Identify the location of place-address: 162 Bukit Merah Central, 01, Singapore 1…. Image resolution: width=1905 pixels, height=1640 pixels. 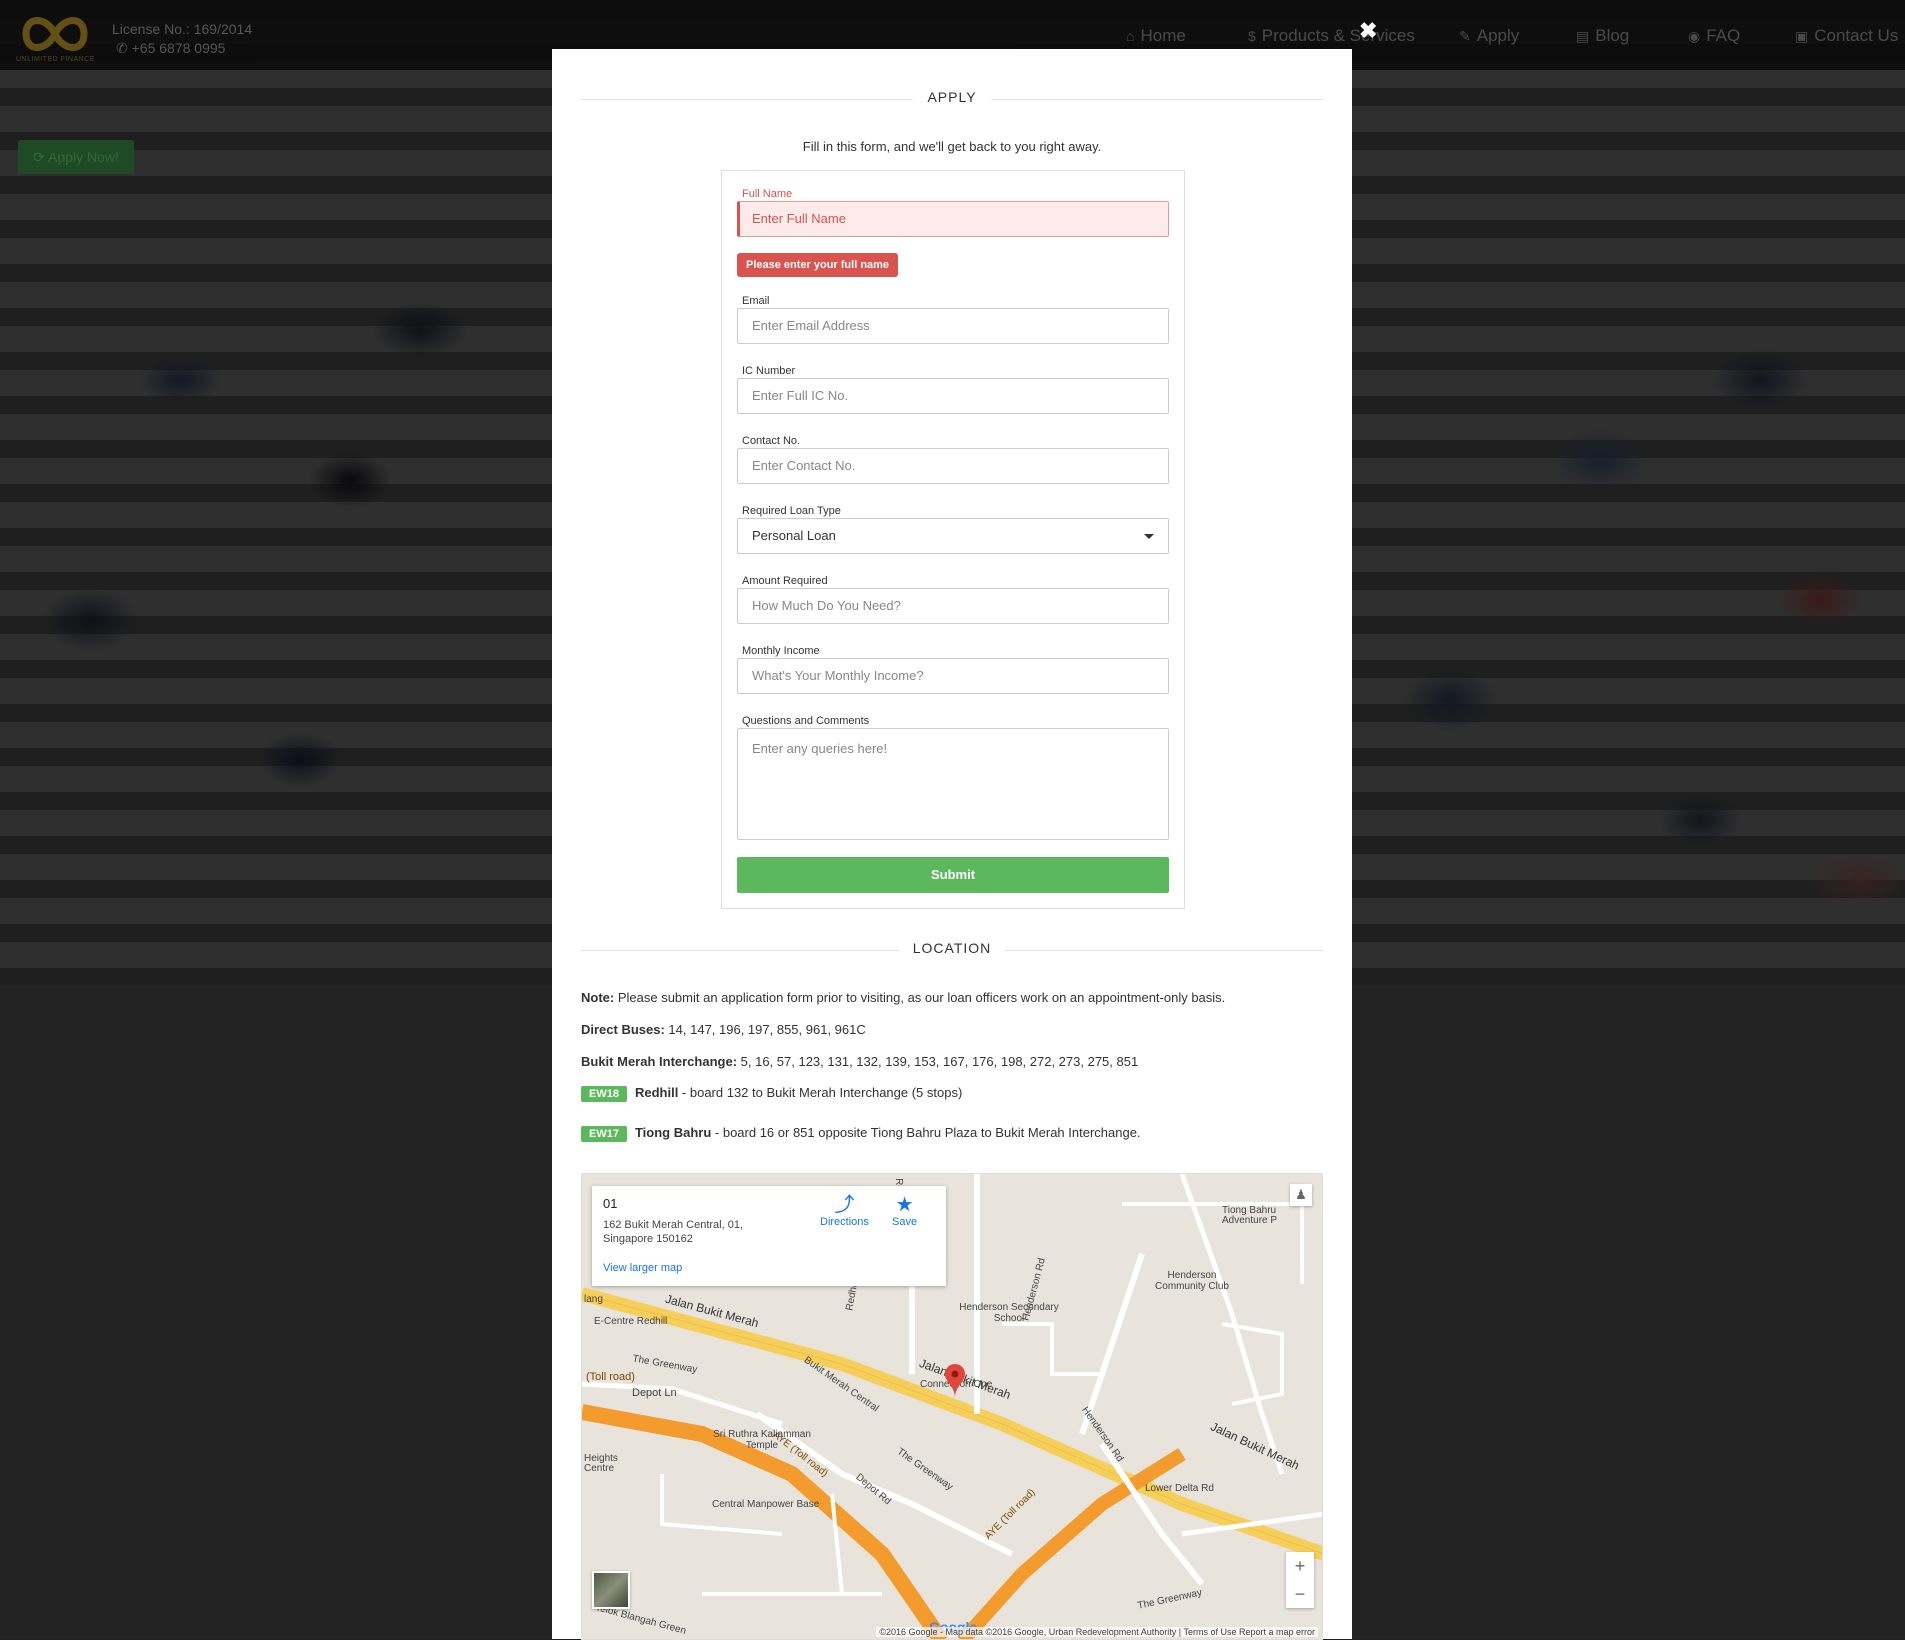
(673, 1232).